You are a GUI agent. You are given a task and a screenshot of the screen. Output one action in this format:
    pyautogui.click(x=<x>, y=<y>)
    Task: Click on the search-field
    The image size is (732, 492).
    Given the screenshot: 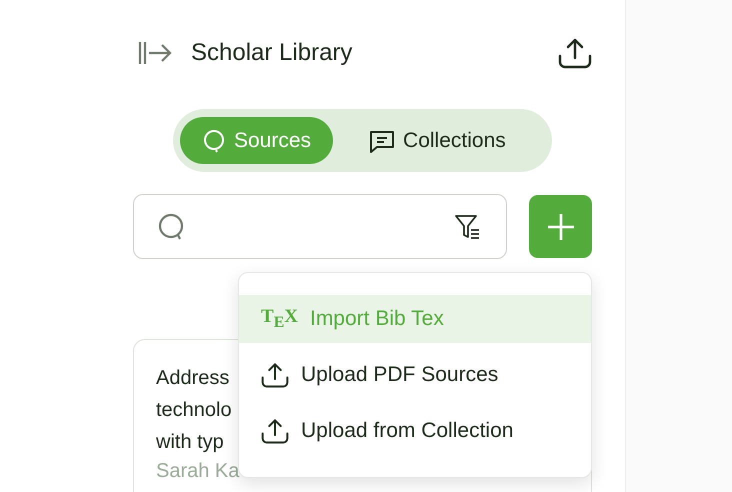 What is the action you would take?
    pyautogui.click(x=320, y=226)
    